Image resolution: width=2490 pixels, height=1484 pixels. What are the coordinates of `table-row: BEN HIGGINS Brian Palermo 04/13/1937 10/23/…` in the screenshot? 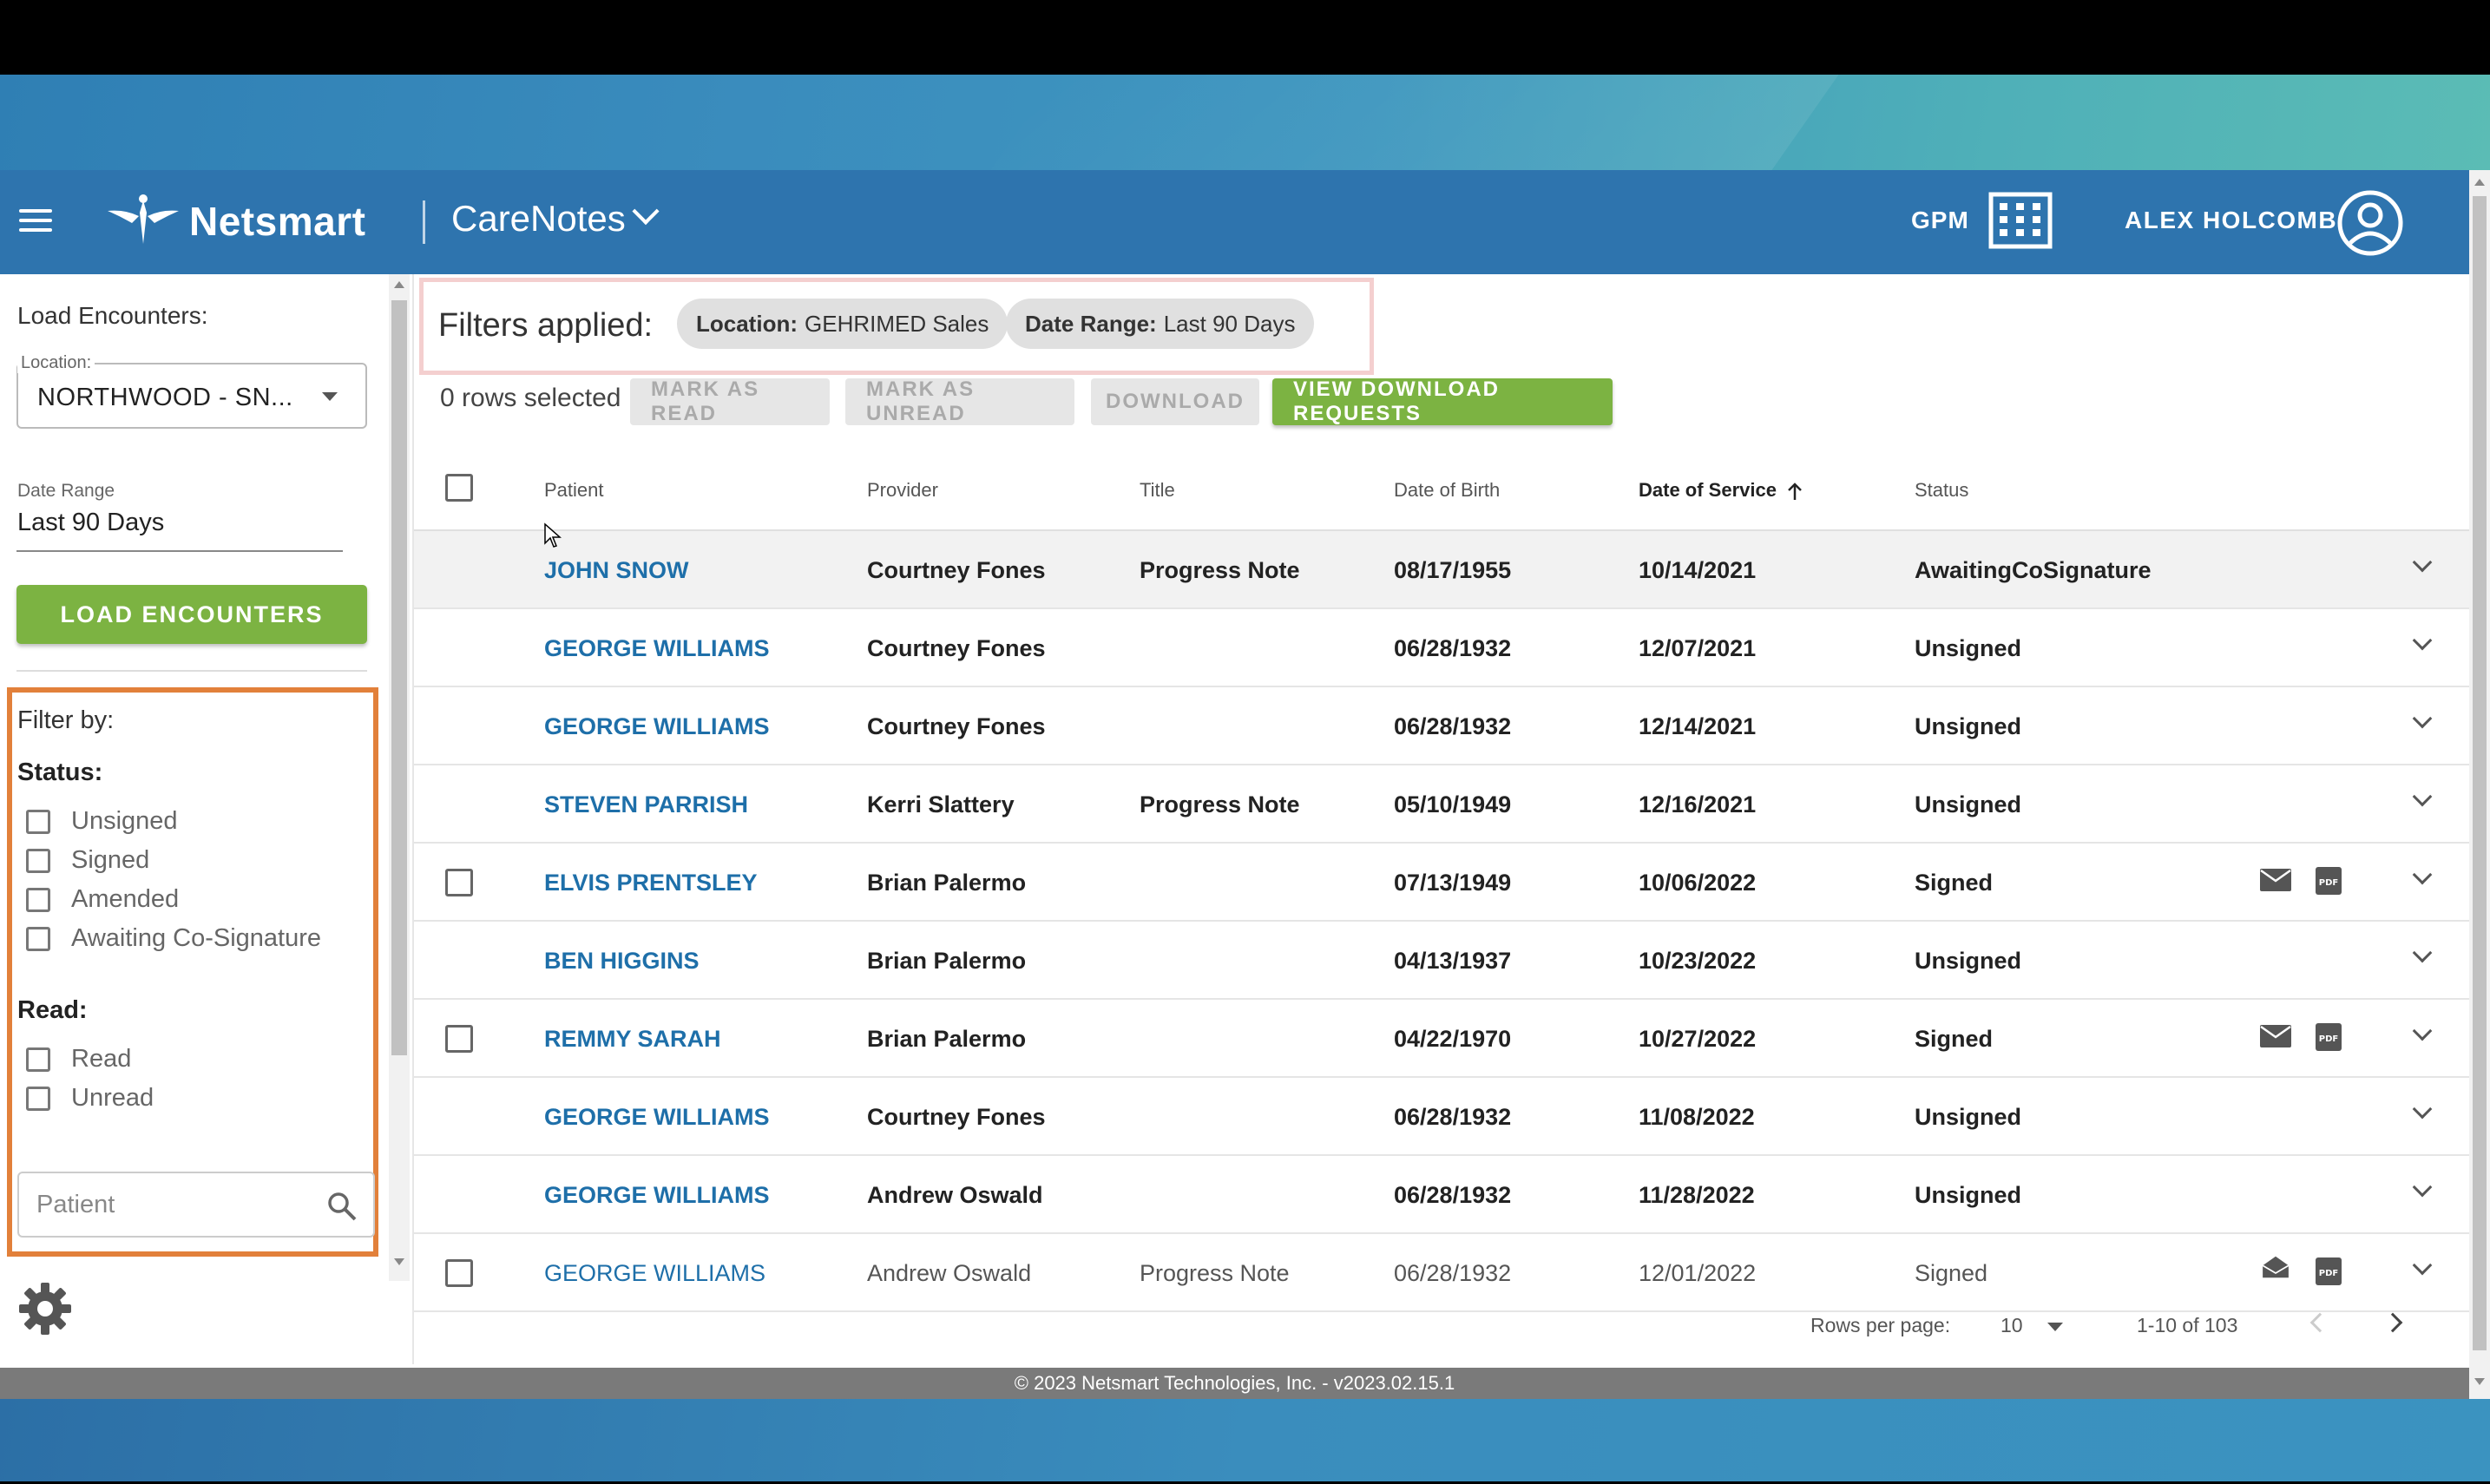 It's located at (1442, 961).